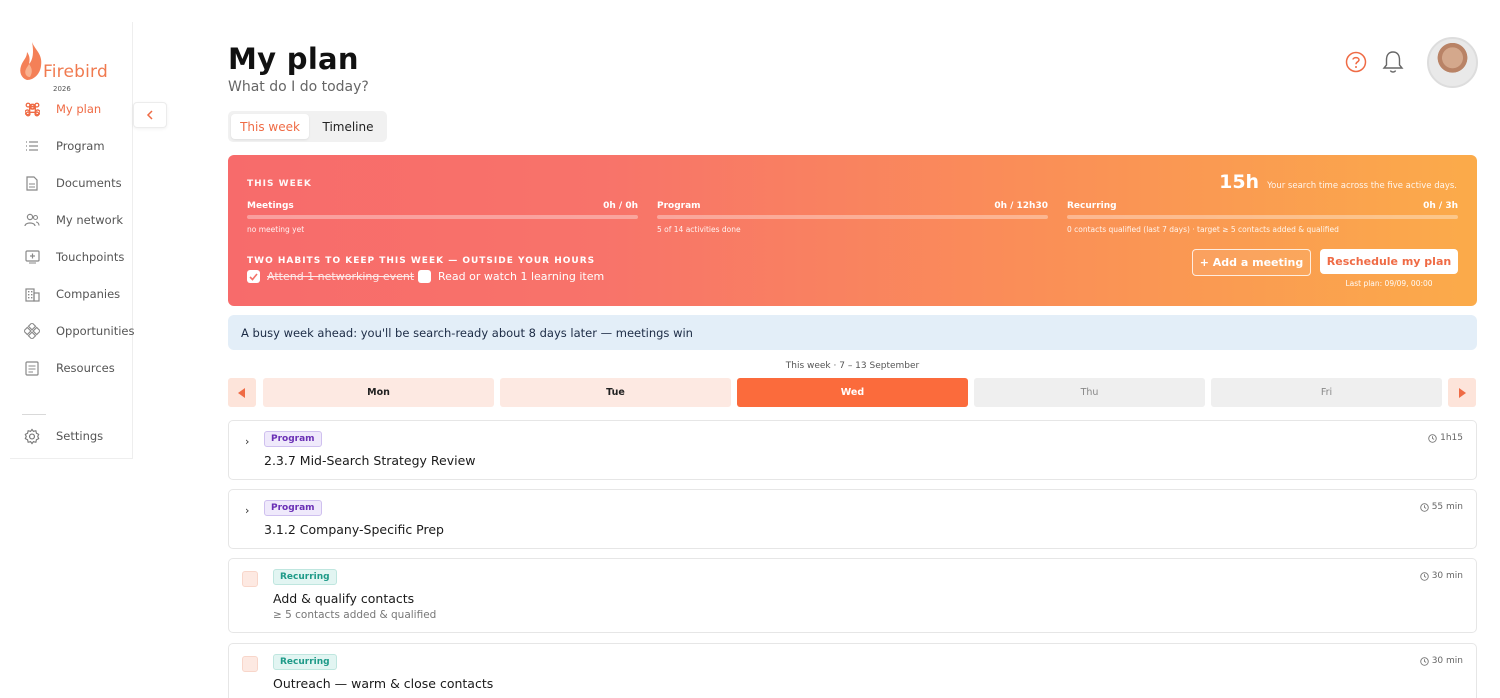 The height and width of the screenshot is (698, 1500). I want to click on sidebar-item-settings: Settings, so click(71, 436).